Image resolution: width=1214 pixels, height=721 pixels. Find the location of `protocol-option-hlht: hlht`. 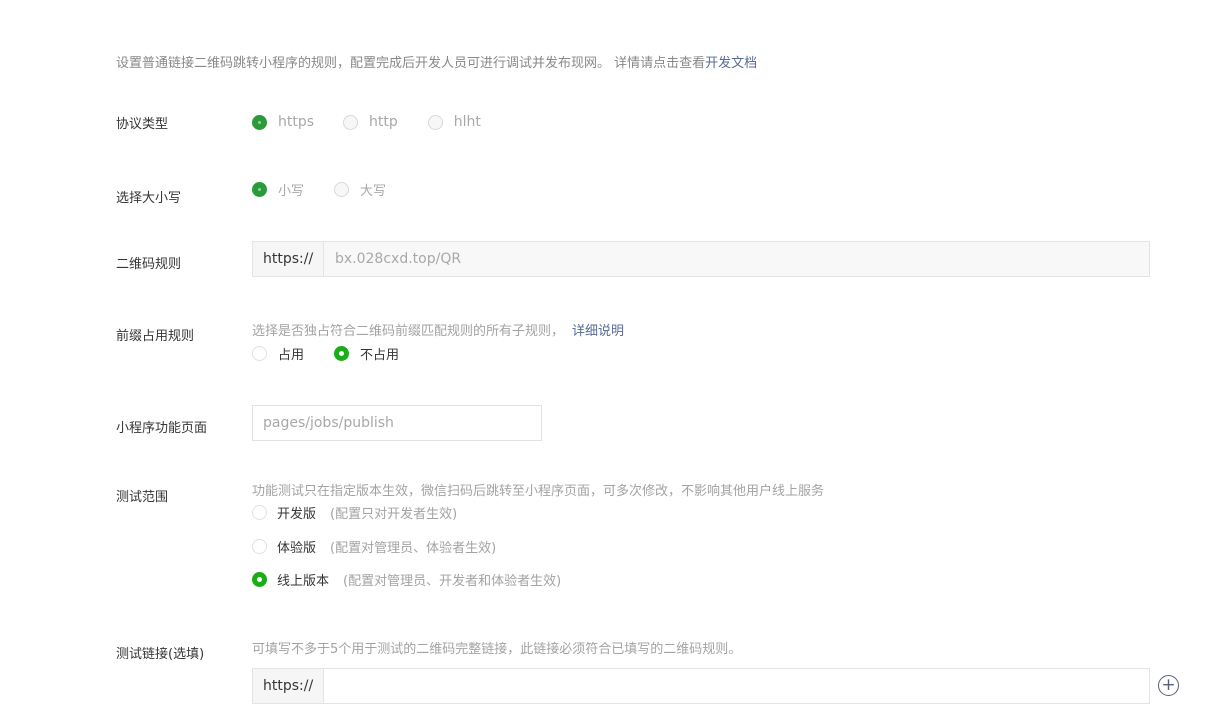

protocol-option-hlht: hlht is located at coordinates (454, 122).